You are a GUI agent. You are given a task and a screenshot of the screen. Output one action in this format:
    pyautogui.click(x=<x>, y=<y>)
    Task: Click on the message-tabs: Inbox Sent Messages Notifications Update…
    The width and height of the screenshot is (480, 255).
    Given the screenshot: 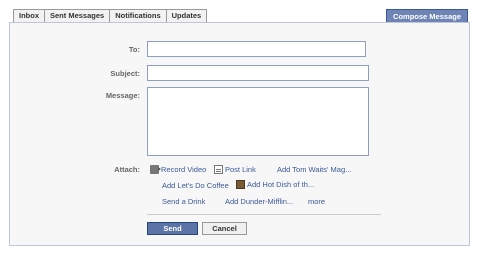 What is the action you would take?
    pyautogui.click(x=110, y=15)
    